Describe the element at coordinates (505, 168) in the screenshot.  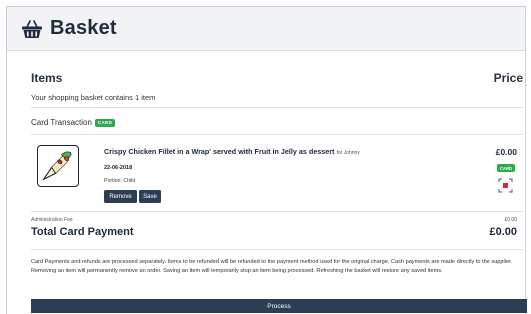
I see `item-card-badge: CARD` at that location.